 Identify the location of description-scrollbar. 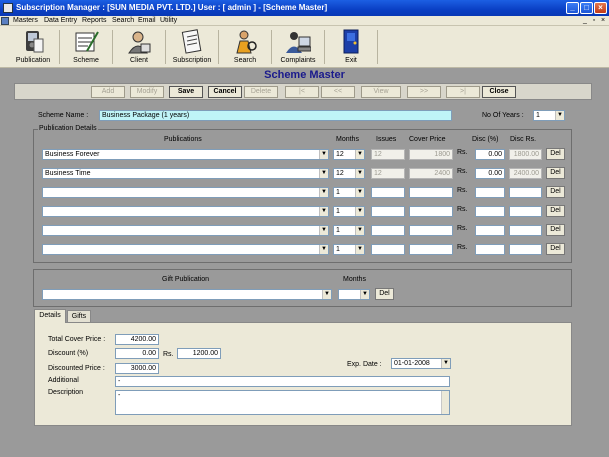
(445, 402).